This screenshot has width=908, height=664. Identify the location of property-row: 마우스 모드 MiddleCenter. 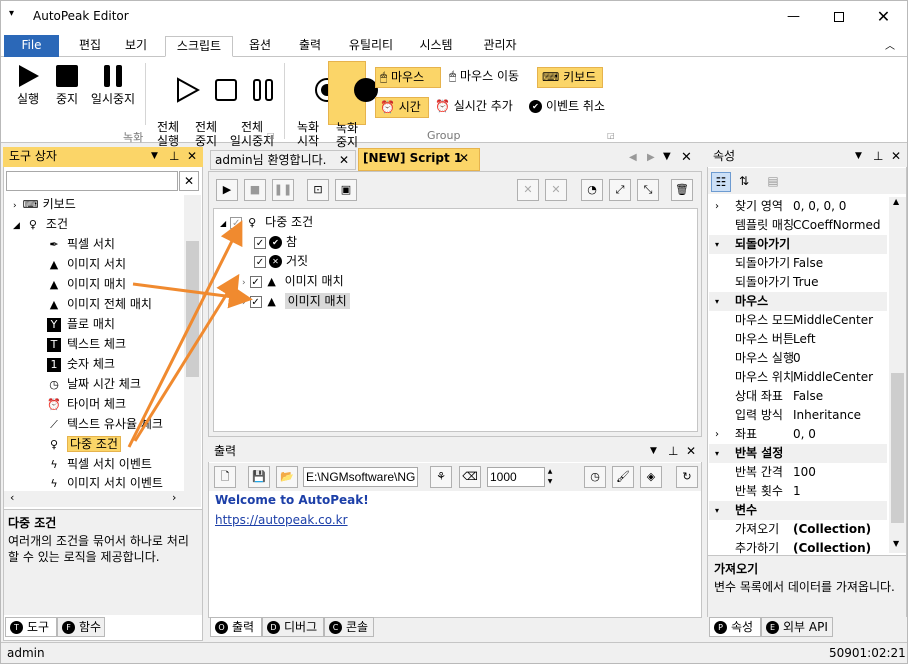
(798, 320).